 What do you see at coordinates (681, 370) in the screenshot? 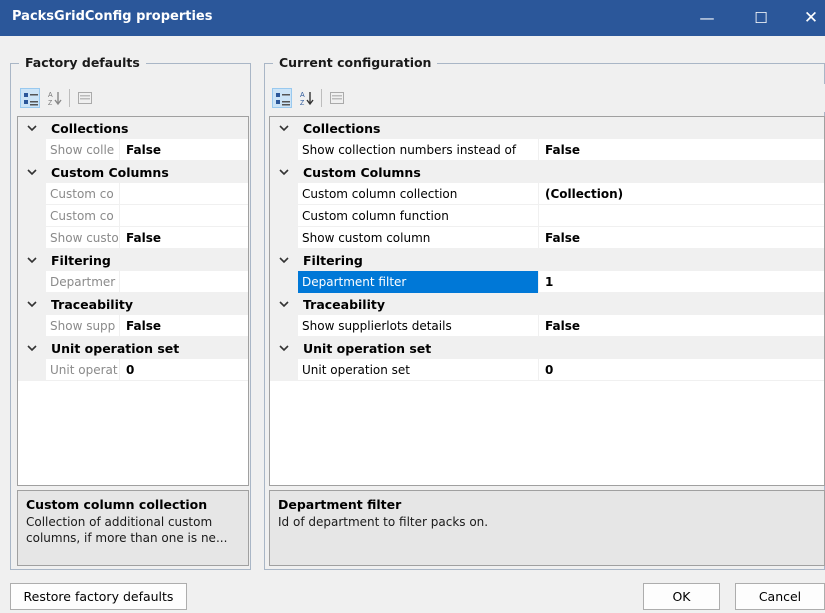
I see `current-property-value: 0` at bounding box center [681, 370].